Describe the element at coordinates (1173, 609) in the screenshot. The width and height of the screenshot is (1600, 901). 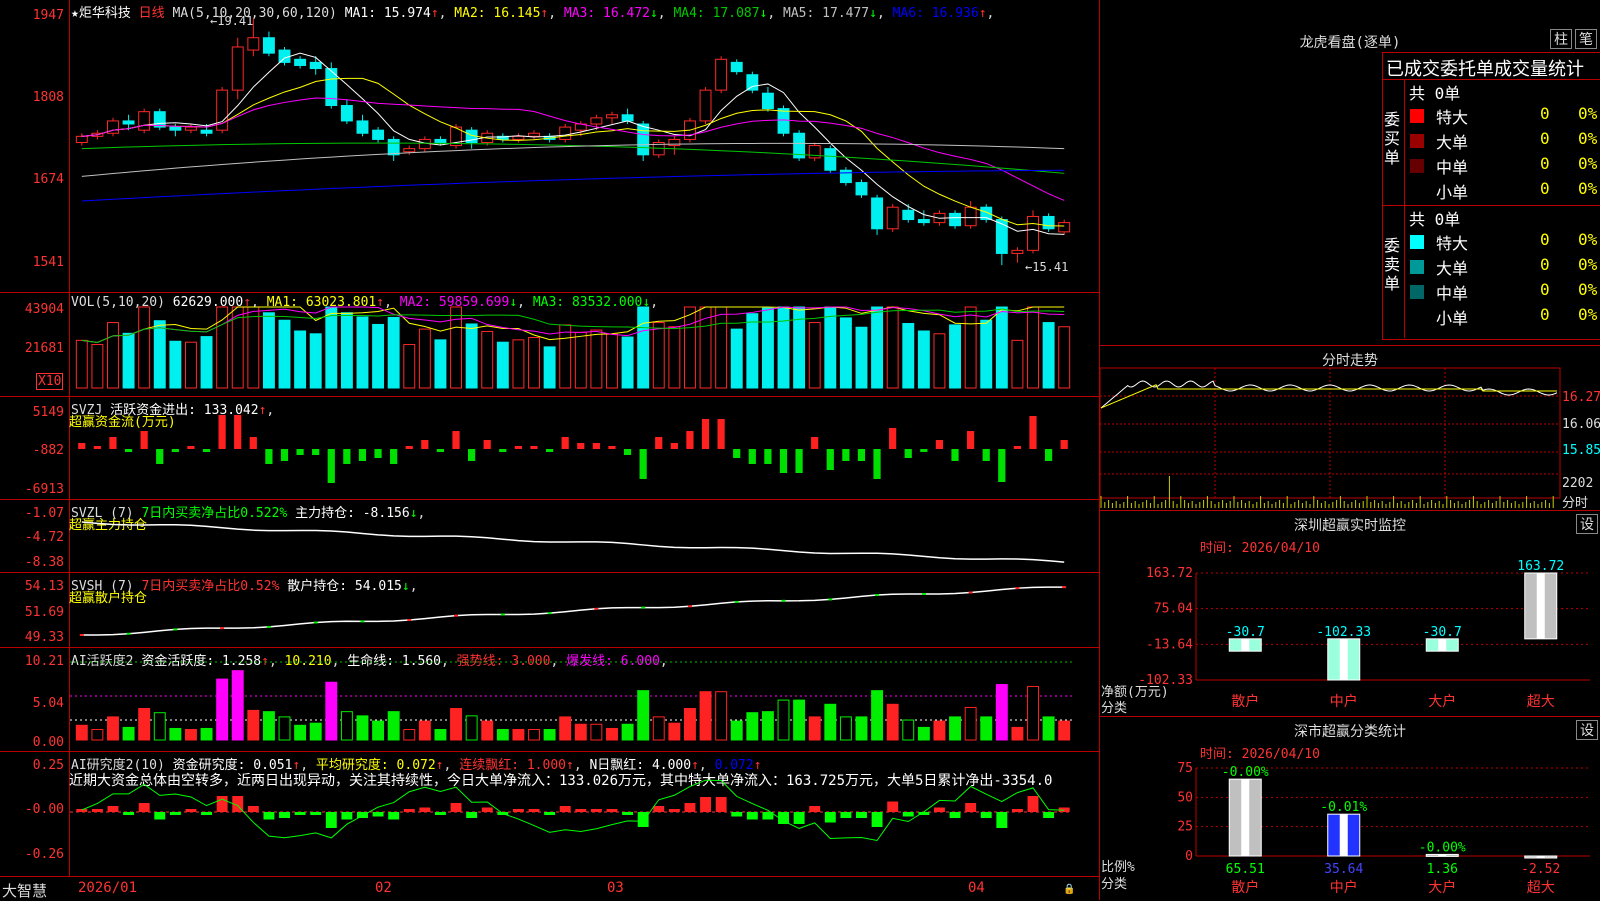
I see `chart-y-tick: 75.04` at that location.